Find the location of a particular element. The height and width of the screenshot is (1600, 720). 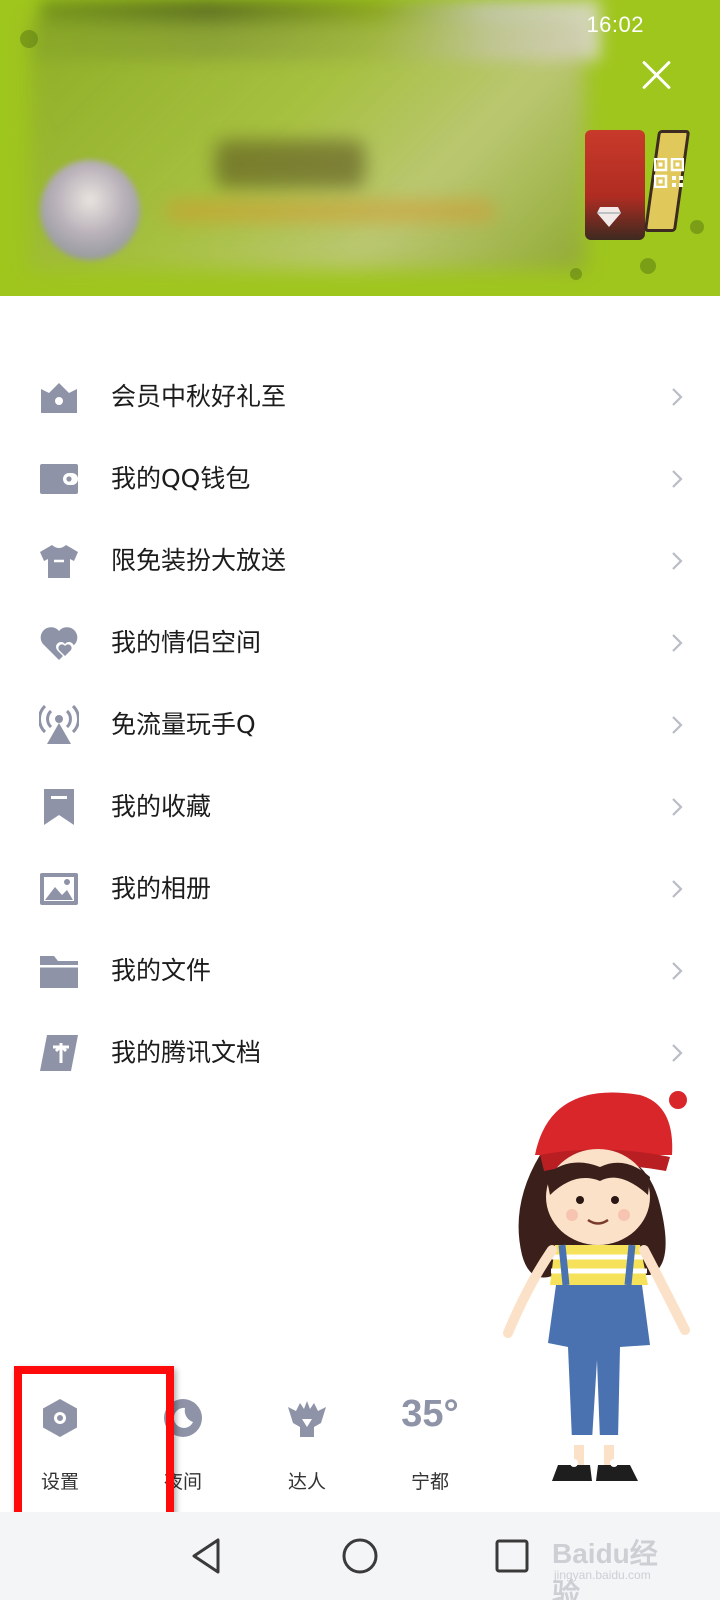

expert-label: 达人 is located at coordinates (306, 1482).